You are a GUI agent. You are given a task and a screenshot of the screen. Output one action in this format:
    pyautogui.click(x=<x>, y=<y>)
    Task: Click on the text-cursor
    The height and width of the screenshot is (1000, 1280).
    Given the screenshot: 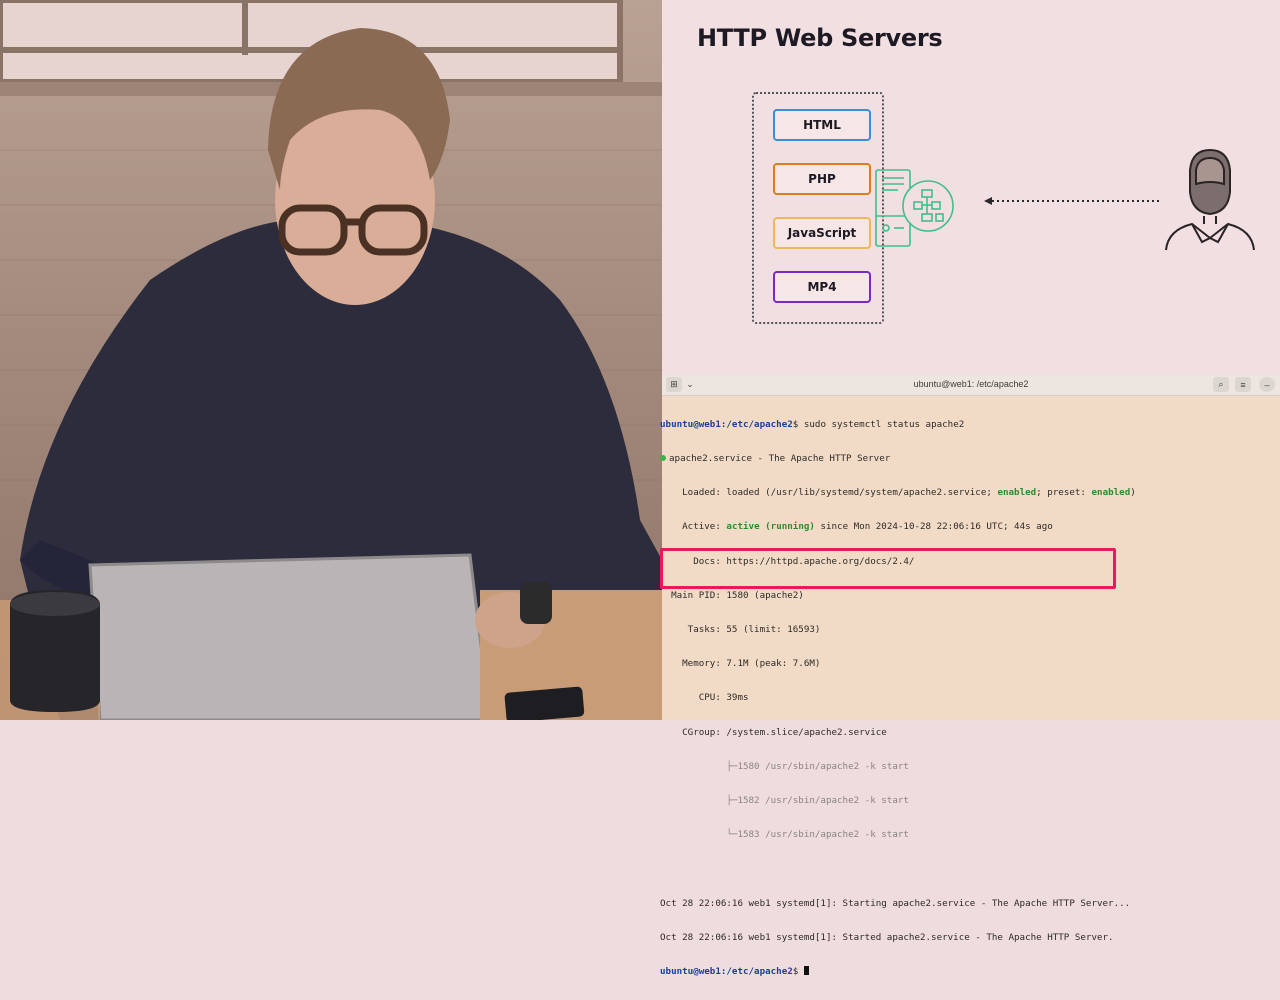 What is the action you would take?
    pyautogui.click(x=806, y=971)
    